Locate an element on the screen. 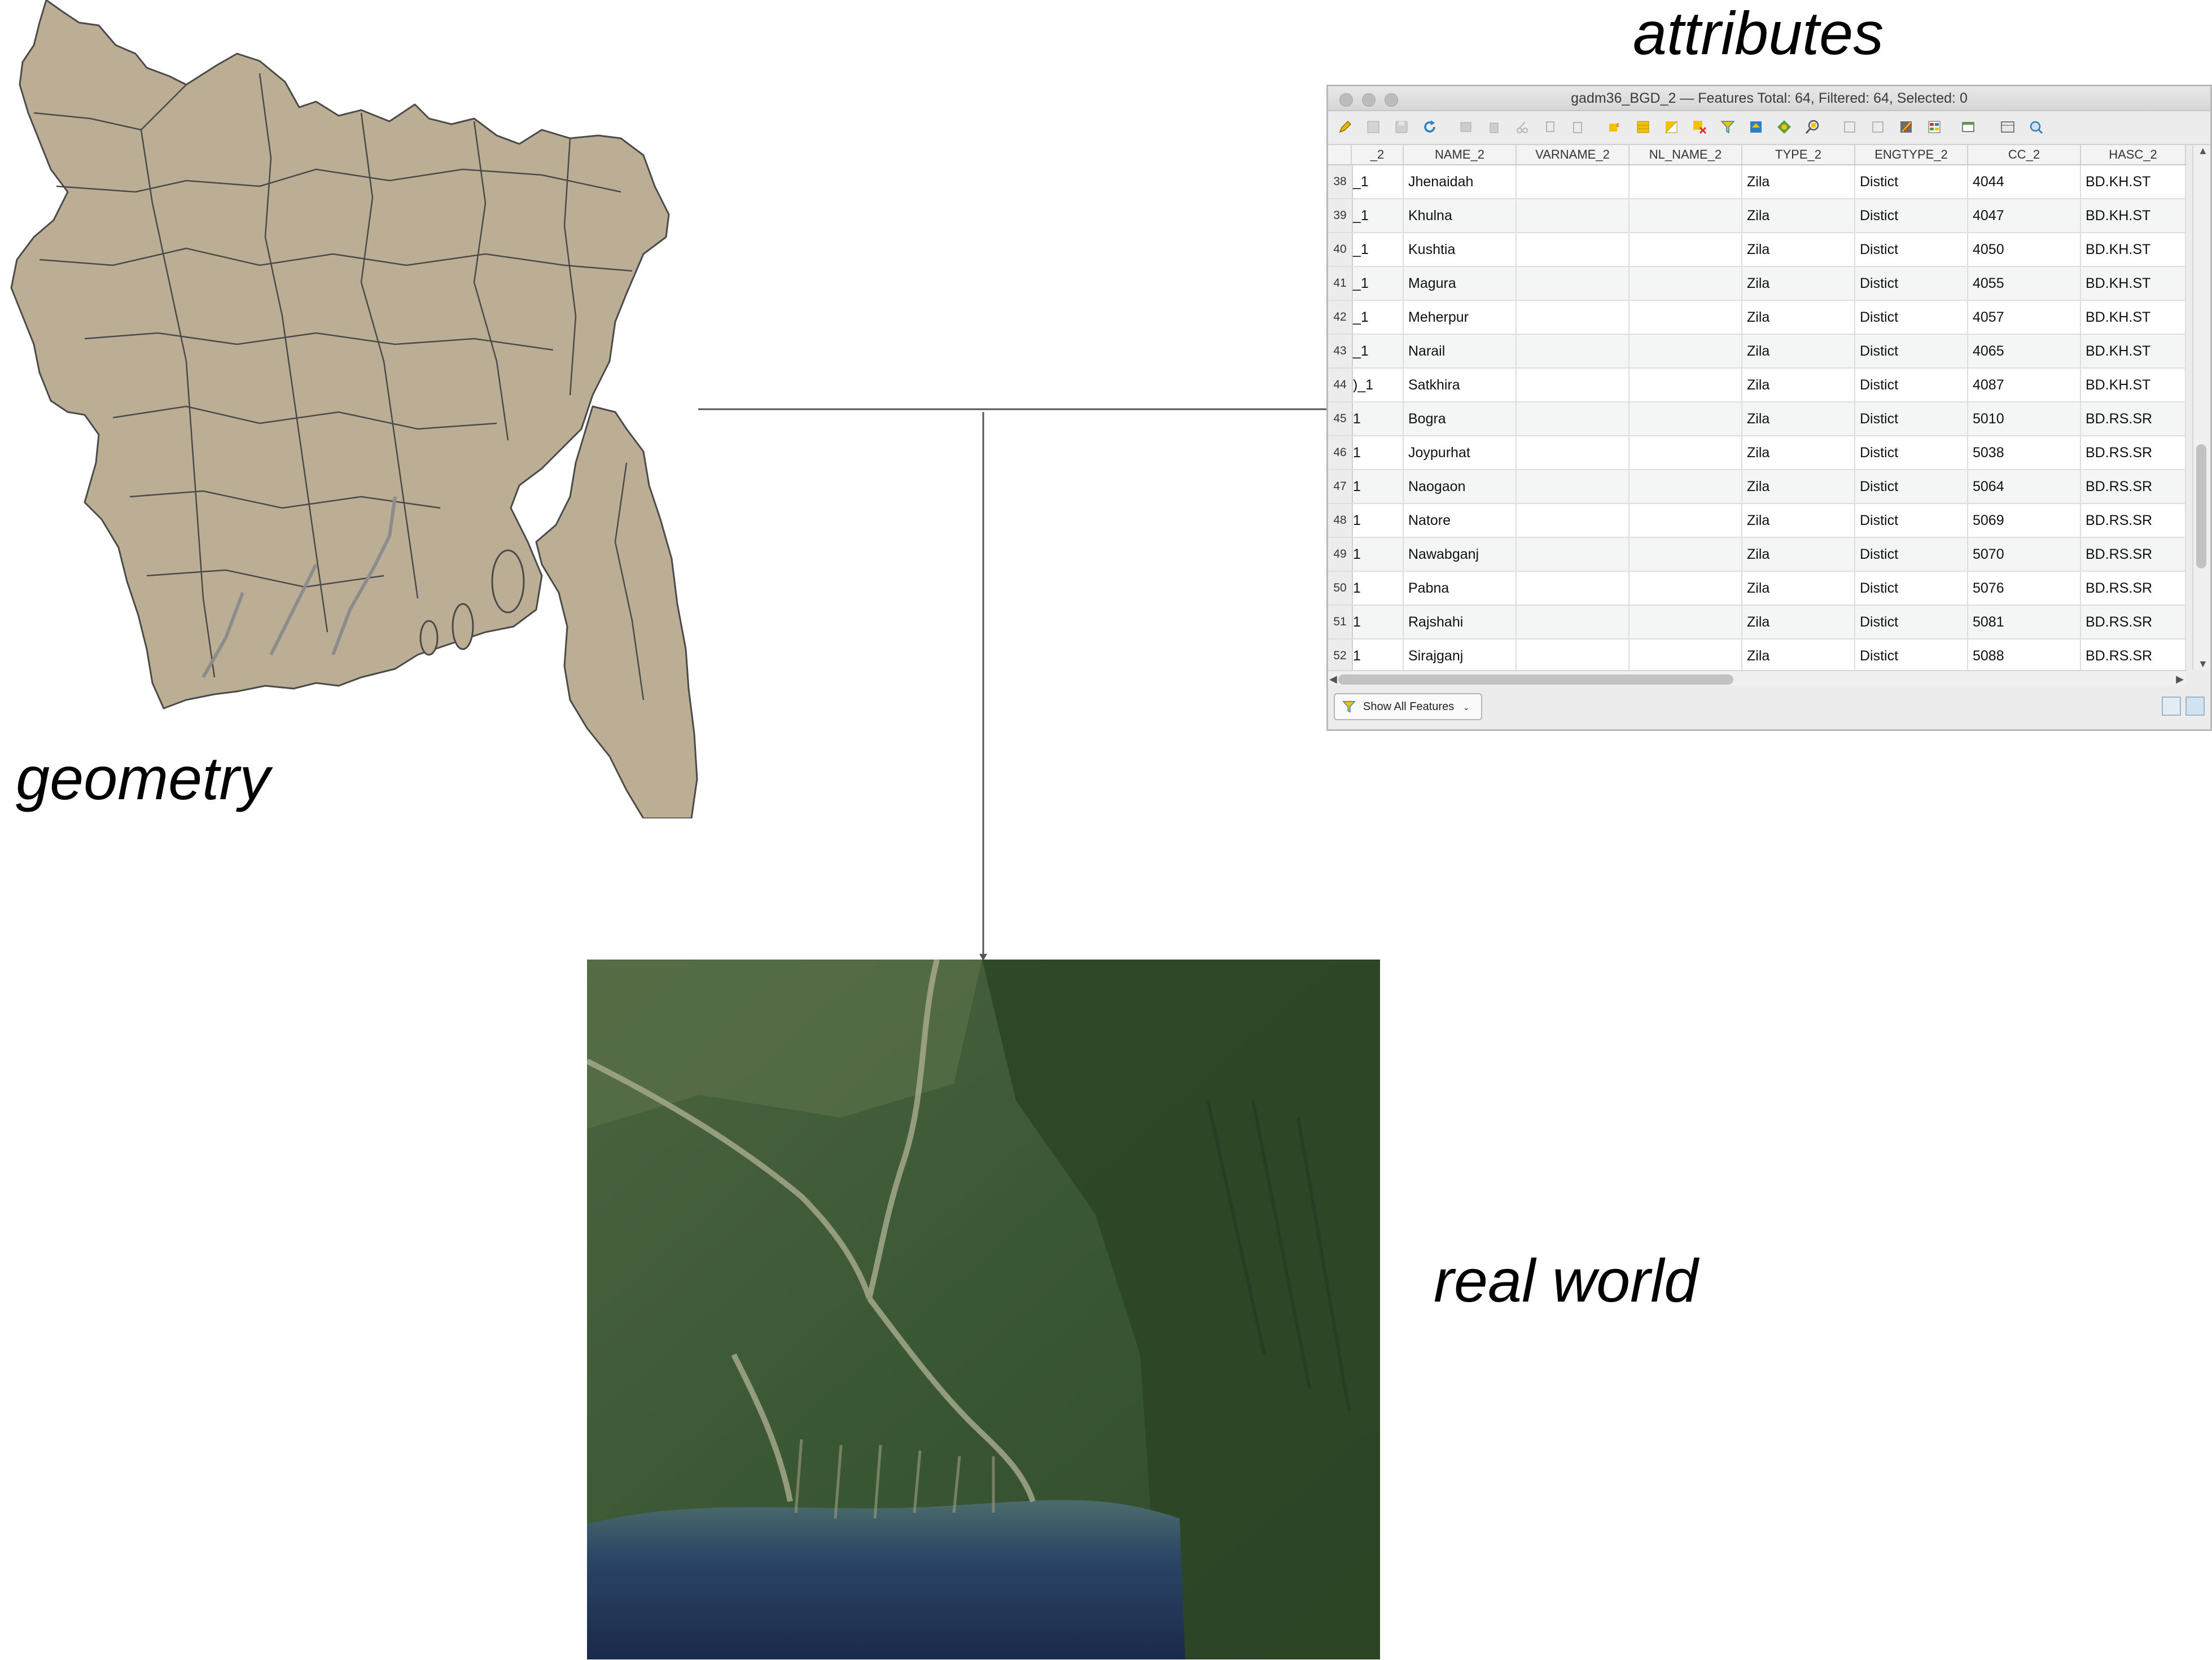 The width and height of the screenshot is (2212, 1660). pencil-icon is located at coordinates (1345, 127).